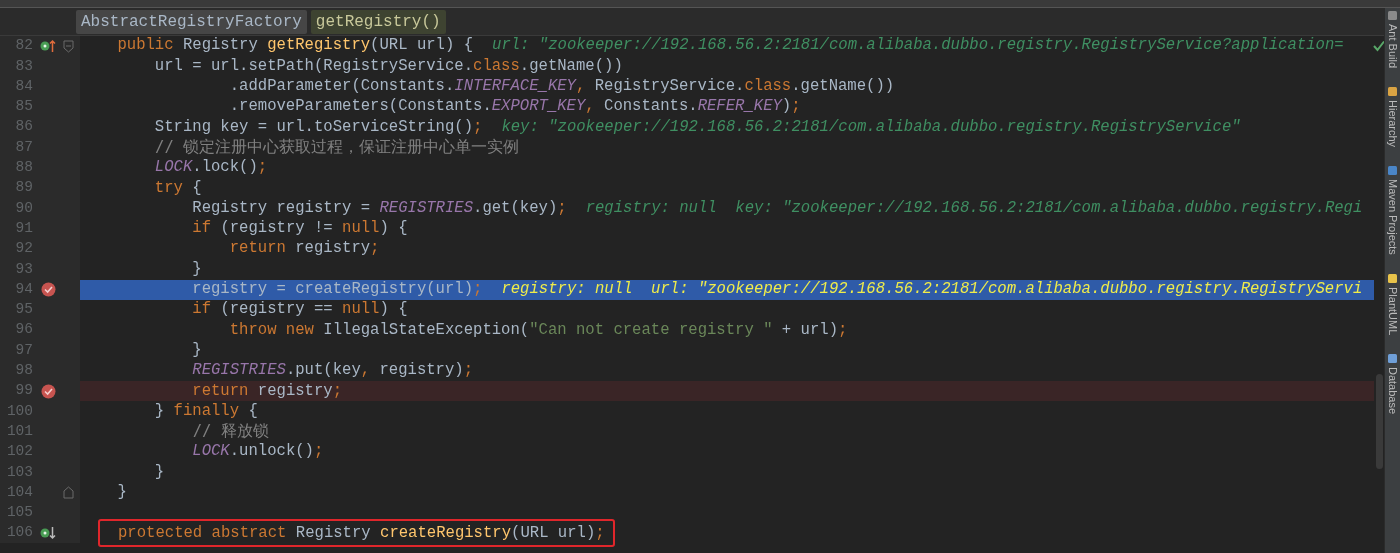  Describe the element at coordinates (932, 289) in the screenshot. I see `debug-value-hint: registry: null url: "zookeeper://192.168.56.2:2181/com.alibaba.dubbo.registry.RegistryServi` at that location.